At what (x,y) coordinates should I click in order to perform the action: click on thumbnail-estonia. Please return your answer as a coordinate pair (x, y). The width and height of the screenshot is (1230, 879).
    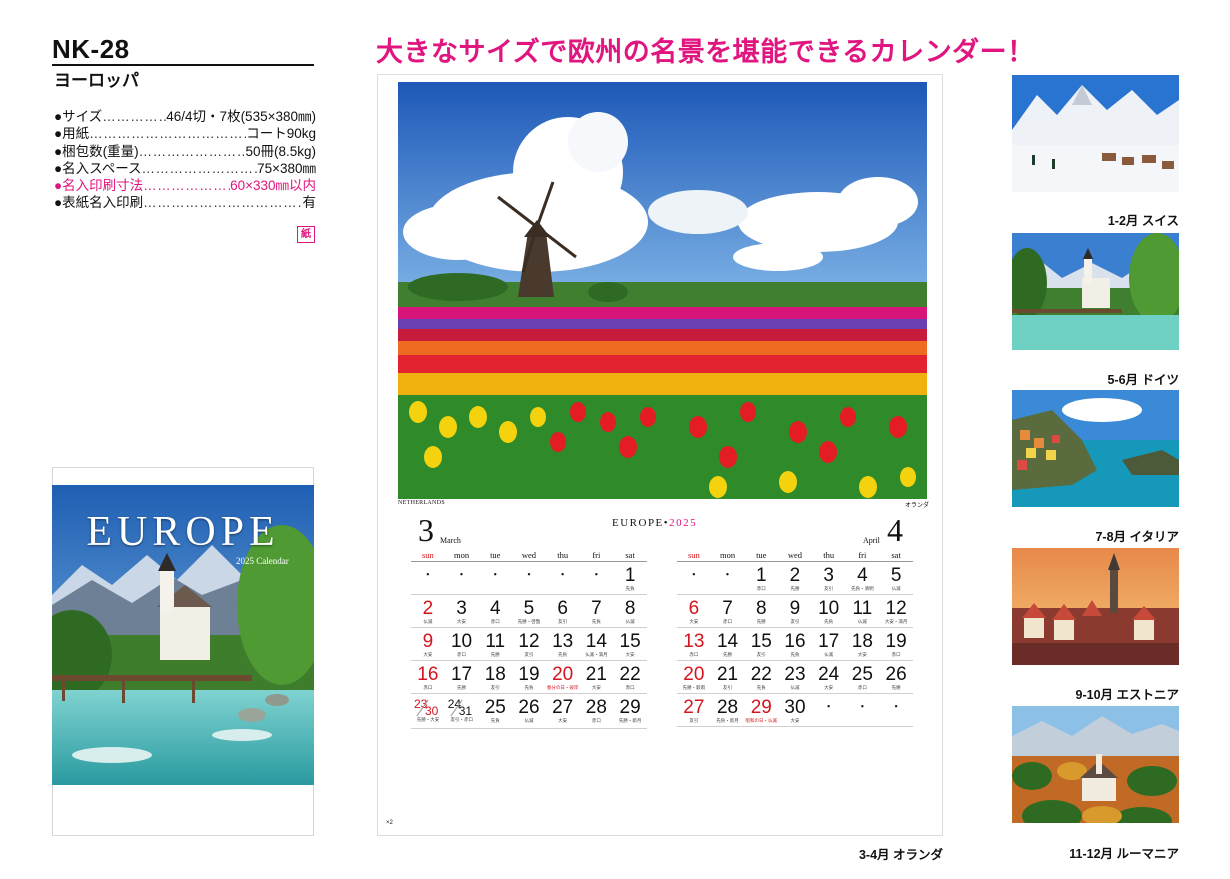
    Looking at the image, I should click on (1095, 606).